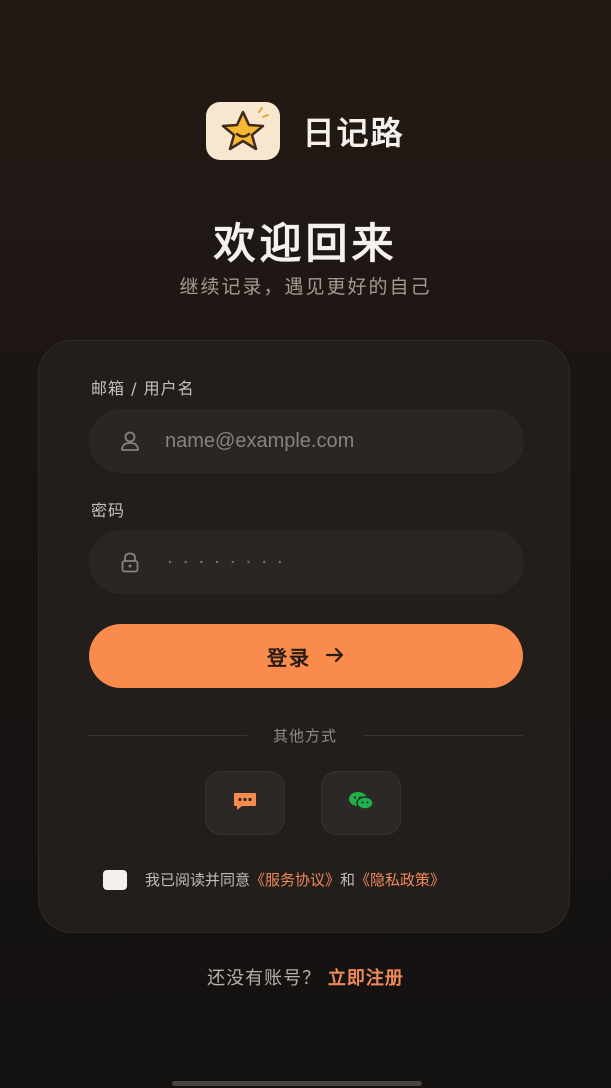 Image resolution: width=611 pixels, height=1088 pixels. I want to click on privacy-link: 《隐私政策》, so click(400, 880).